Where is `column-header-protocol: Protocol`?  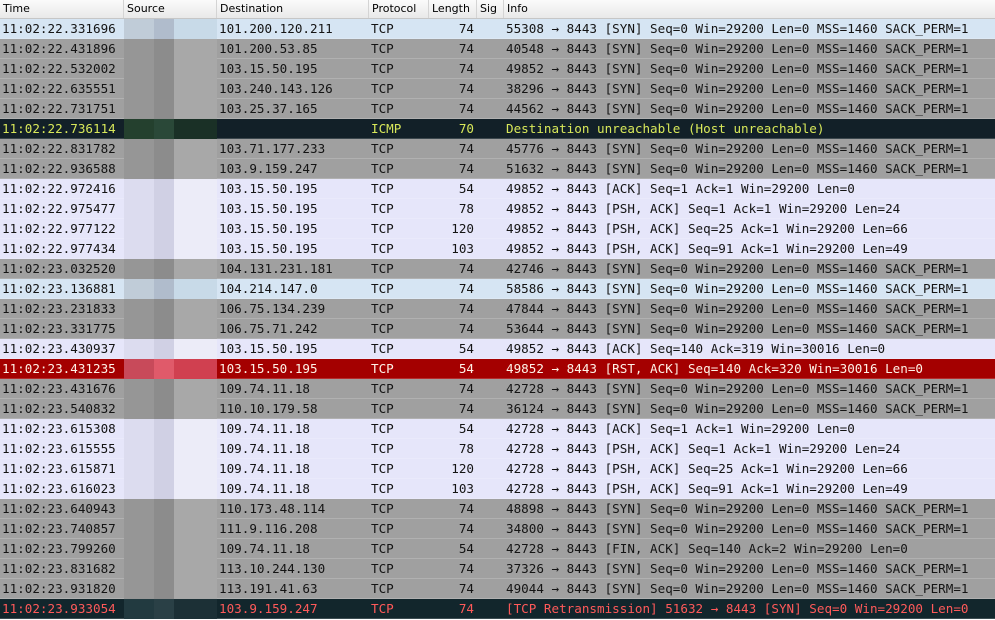 column-header-protocol: Protocol is located at coordinates (399, 9).